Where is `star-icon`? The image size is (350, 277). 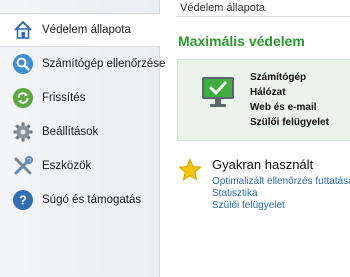 star-icon is located at coordinates (190, 169).